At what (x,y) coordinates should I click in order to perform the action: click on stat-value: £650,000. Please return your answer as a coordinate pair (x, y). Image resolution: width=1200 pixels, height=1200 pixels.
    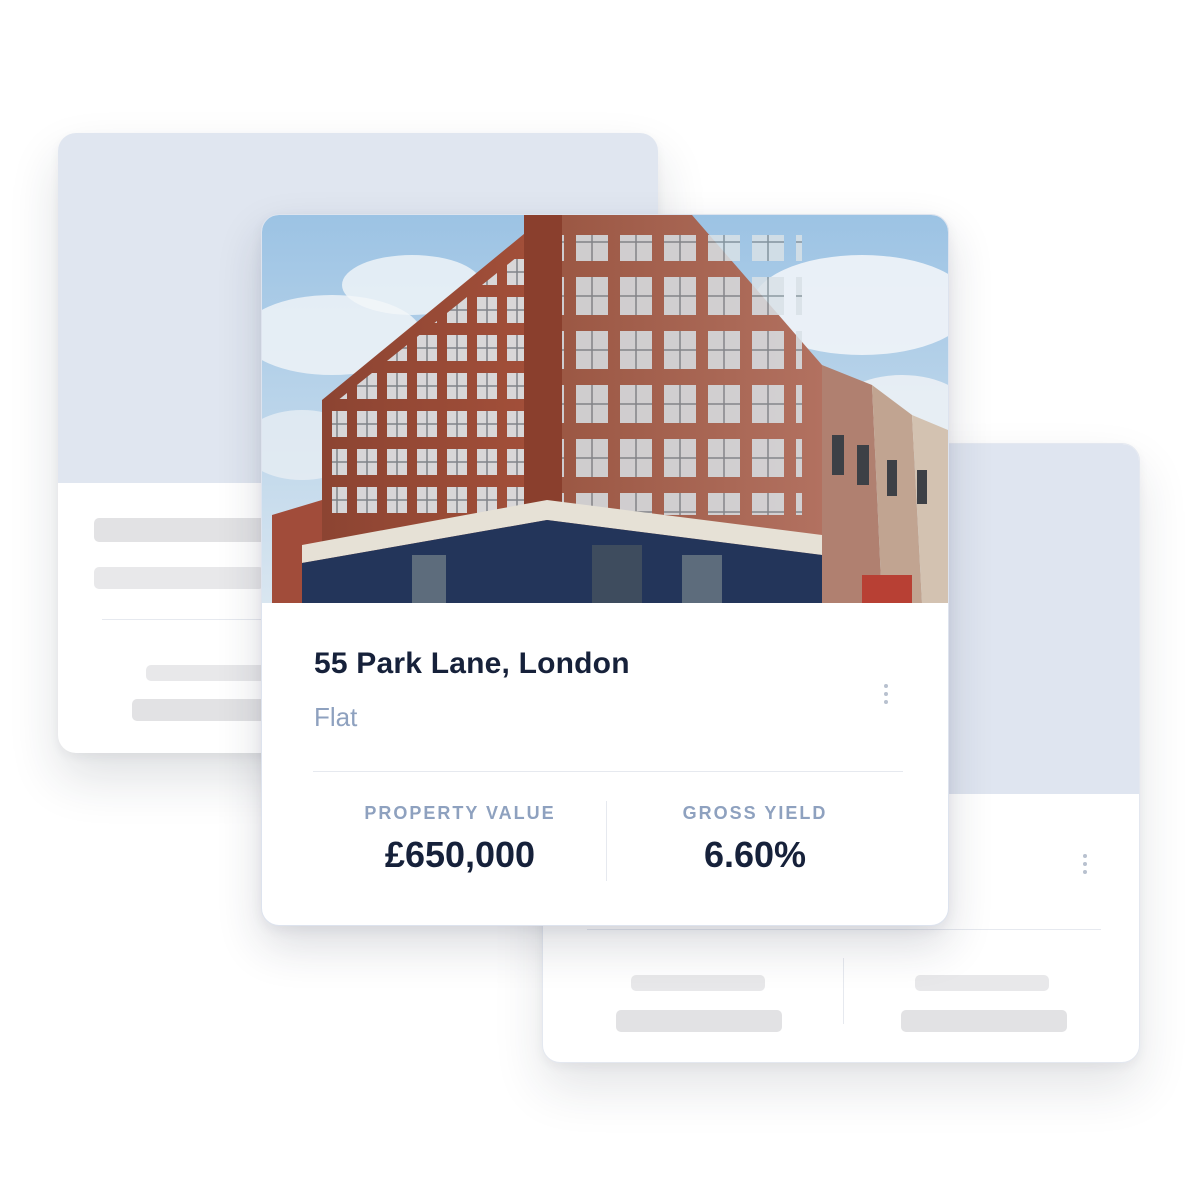
    Looking at the image, I should click on (460, 854).